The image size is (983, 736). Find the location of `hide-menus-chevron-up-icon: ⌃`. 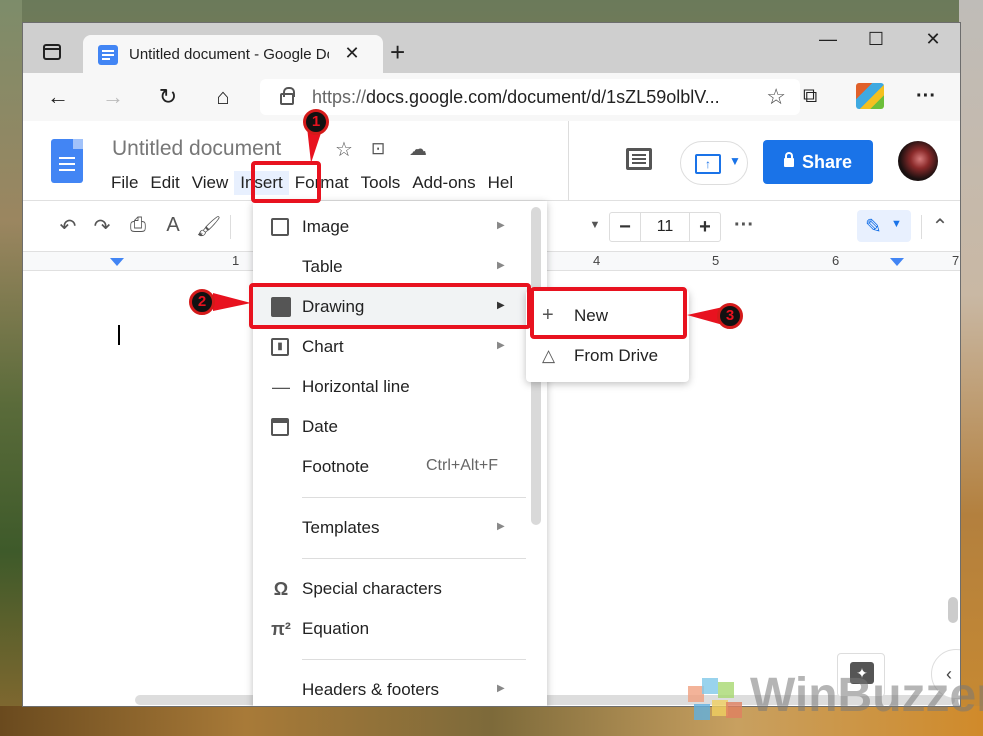

hide-menus-chevron-up-icon: ⌃ is located at coordinates (940, 226).